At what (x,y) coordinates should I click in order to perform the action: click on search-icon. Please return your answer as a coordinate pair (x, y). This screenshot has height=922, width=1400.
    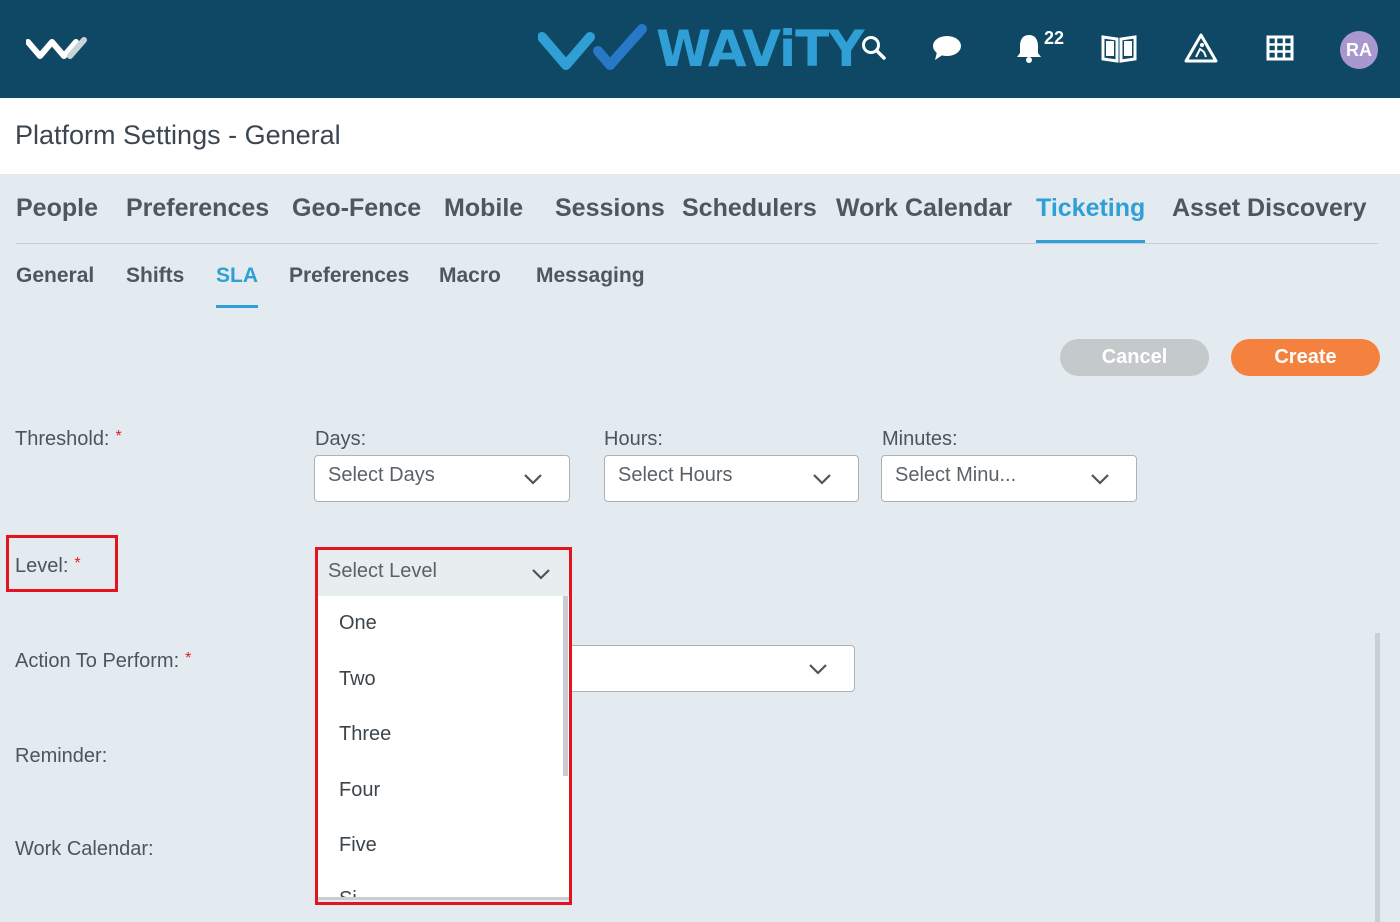
    Looking at the image, I should click on (874, 48).